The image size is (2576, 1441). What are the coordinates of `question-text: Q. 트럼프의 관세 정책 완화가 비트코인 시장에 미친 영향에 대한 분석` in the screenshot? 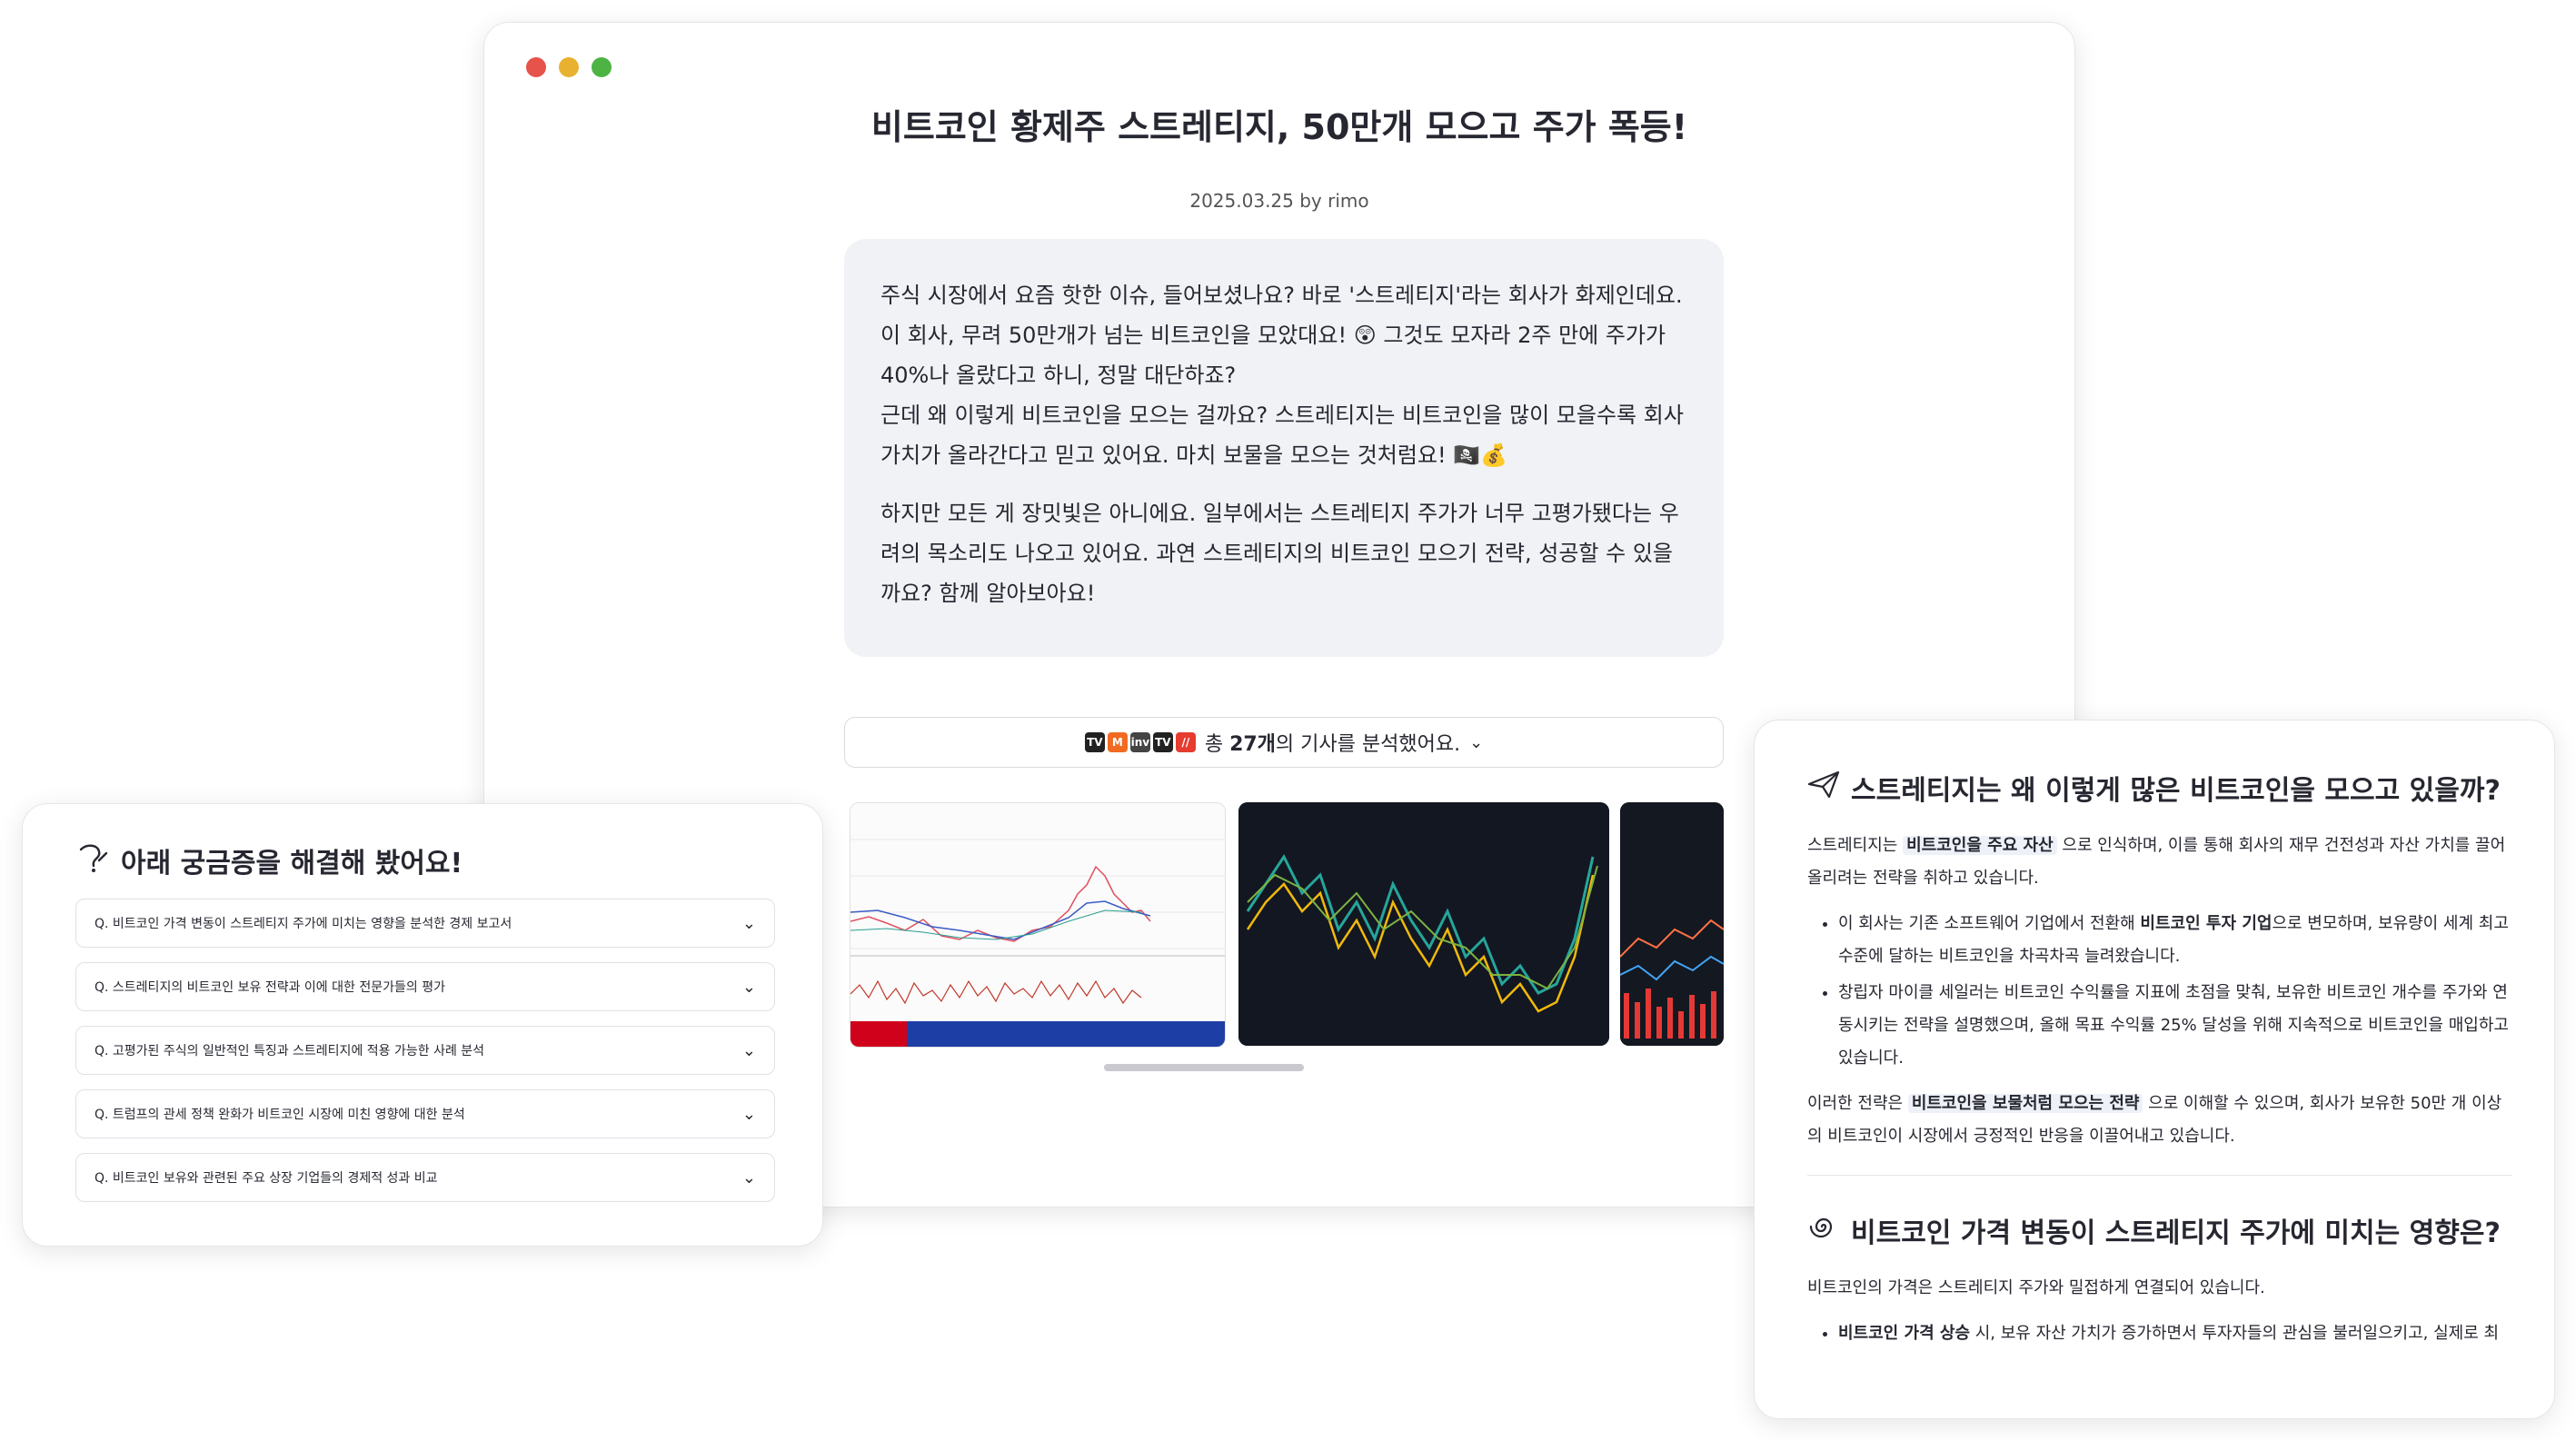 It's located at (279, 1115).